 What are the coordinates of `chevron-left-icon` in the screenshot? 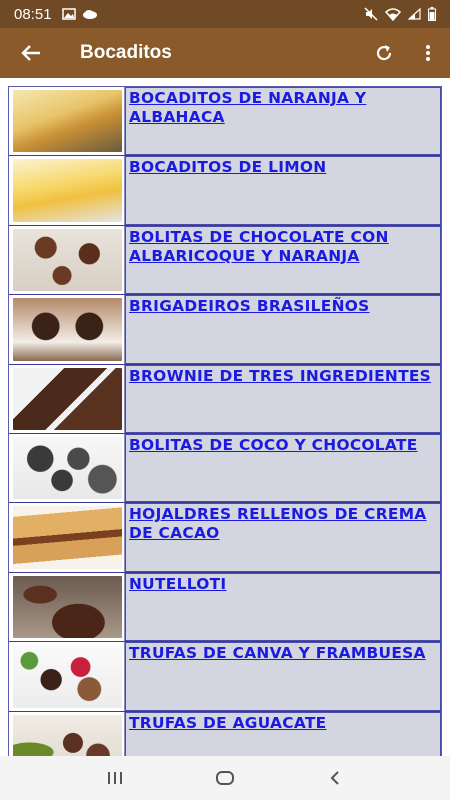 It's located at (334, 778).